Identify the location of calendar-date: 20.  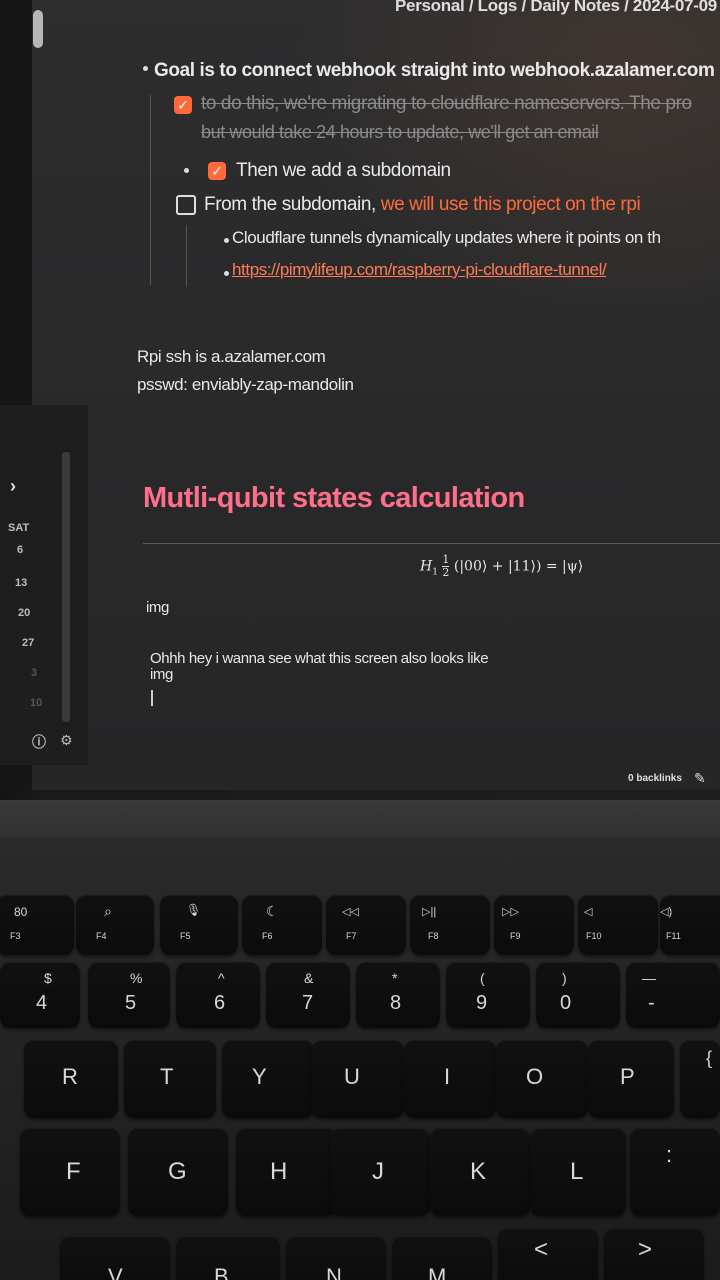
(24, 613).